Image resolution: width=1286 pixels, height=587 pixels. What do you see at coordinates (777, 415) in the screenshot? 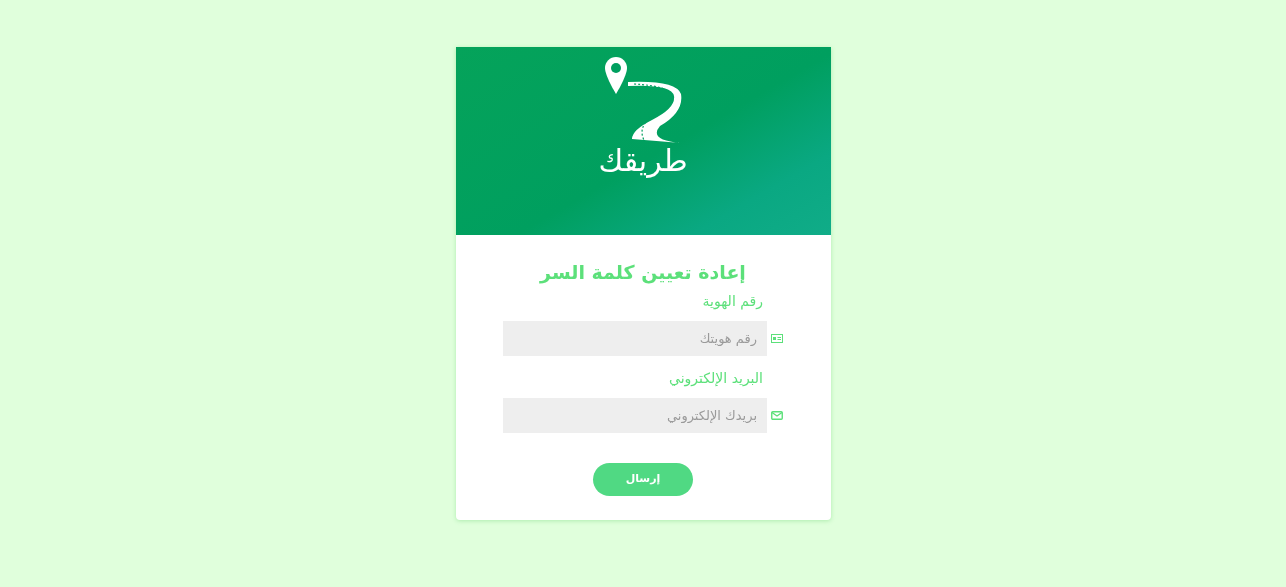
I see `envelope-icon` at bounding box center [777, 415].